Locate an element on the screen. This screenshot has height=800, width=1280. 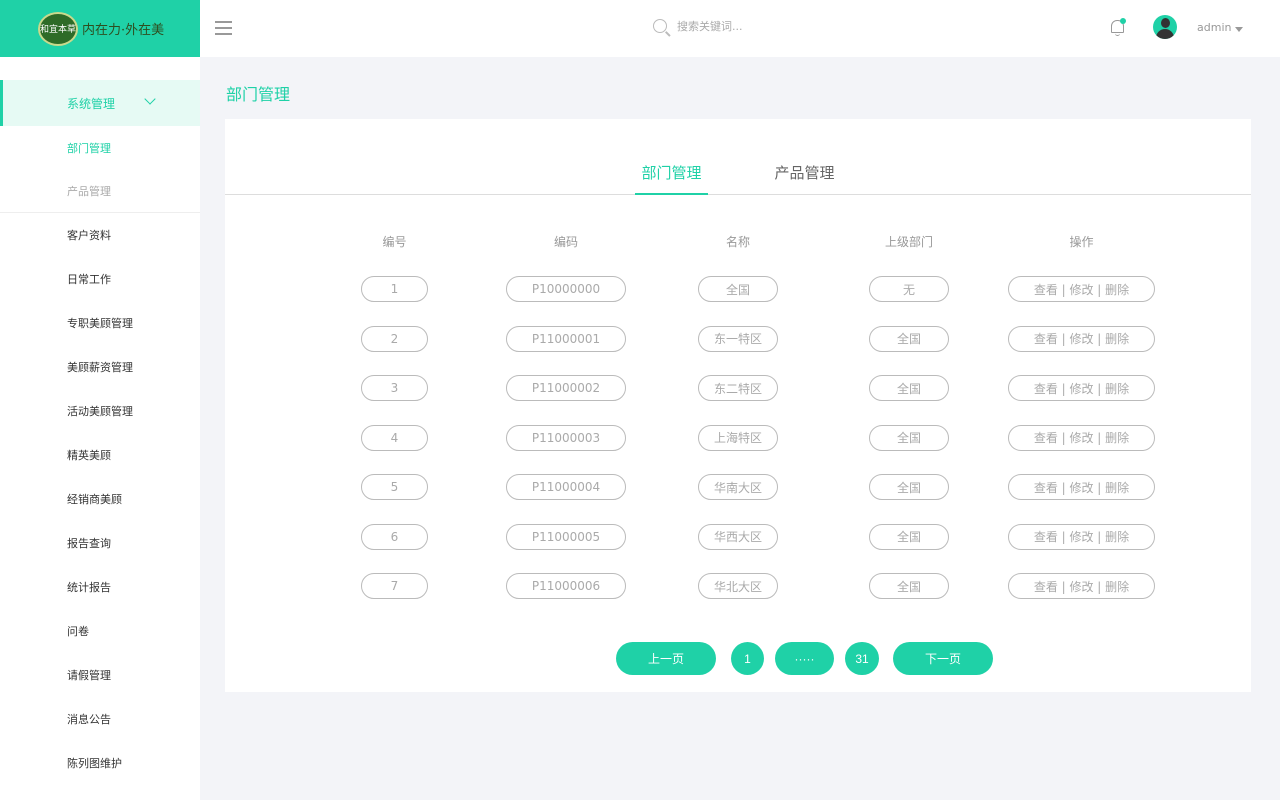
cell-name: 华西大区 is located at coordinates (738, 536).